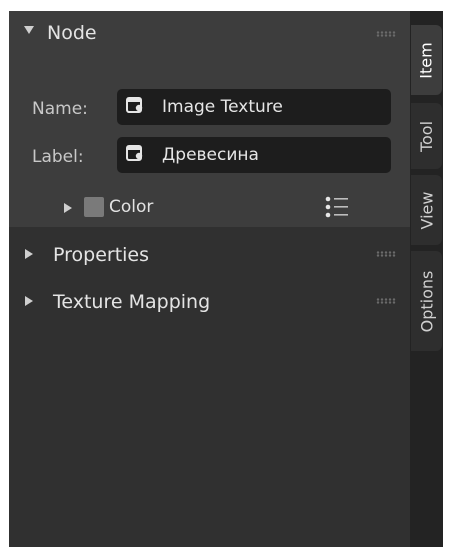 The height and width of the screenshot is (547, 450). I want to click on tab-options-label: Options, so click(427, 301).